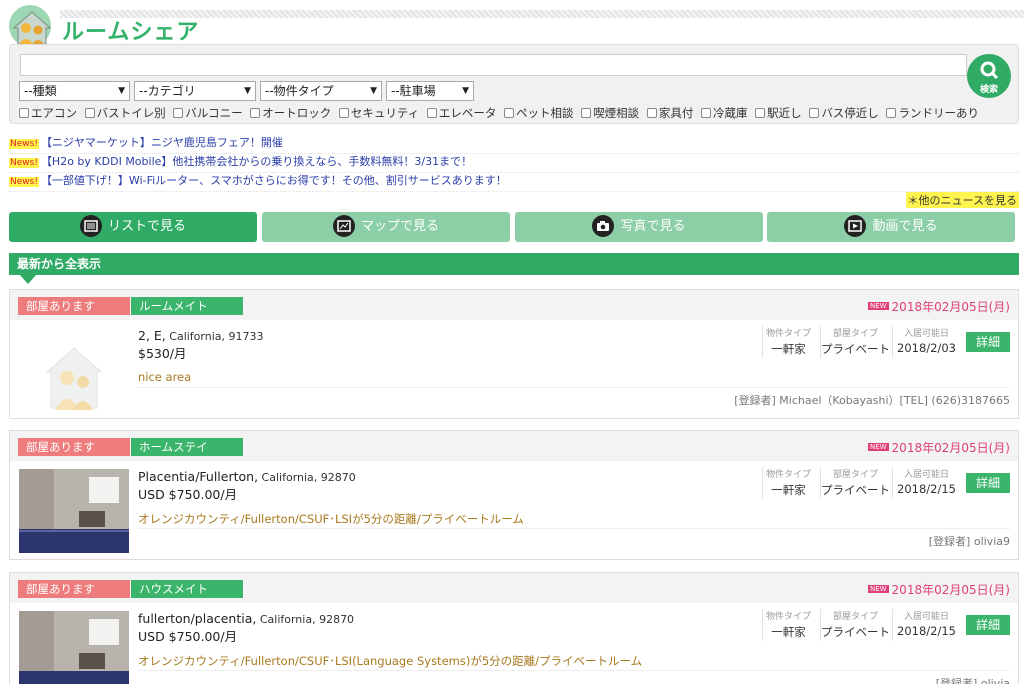  I want to click on meta-value: 2018/2/03, so click(926, 348).